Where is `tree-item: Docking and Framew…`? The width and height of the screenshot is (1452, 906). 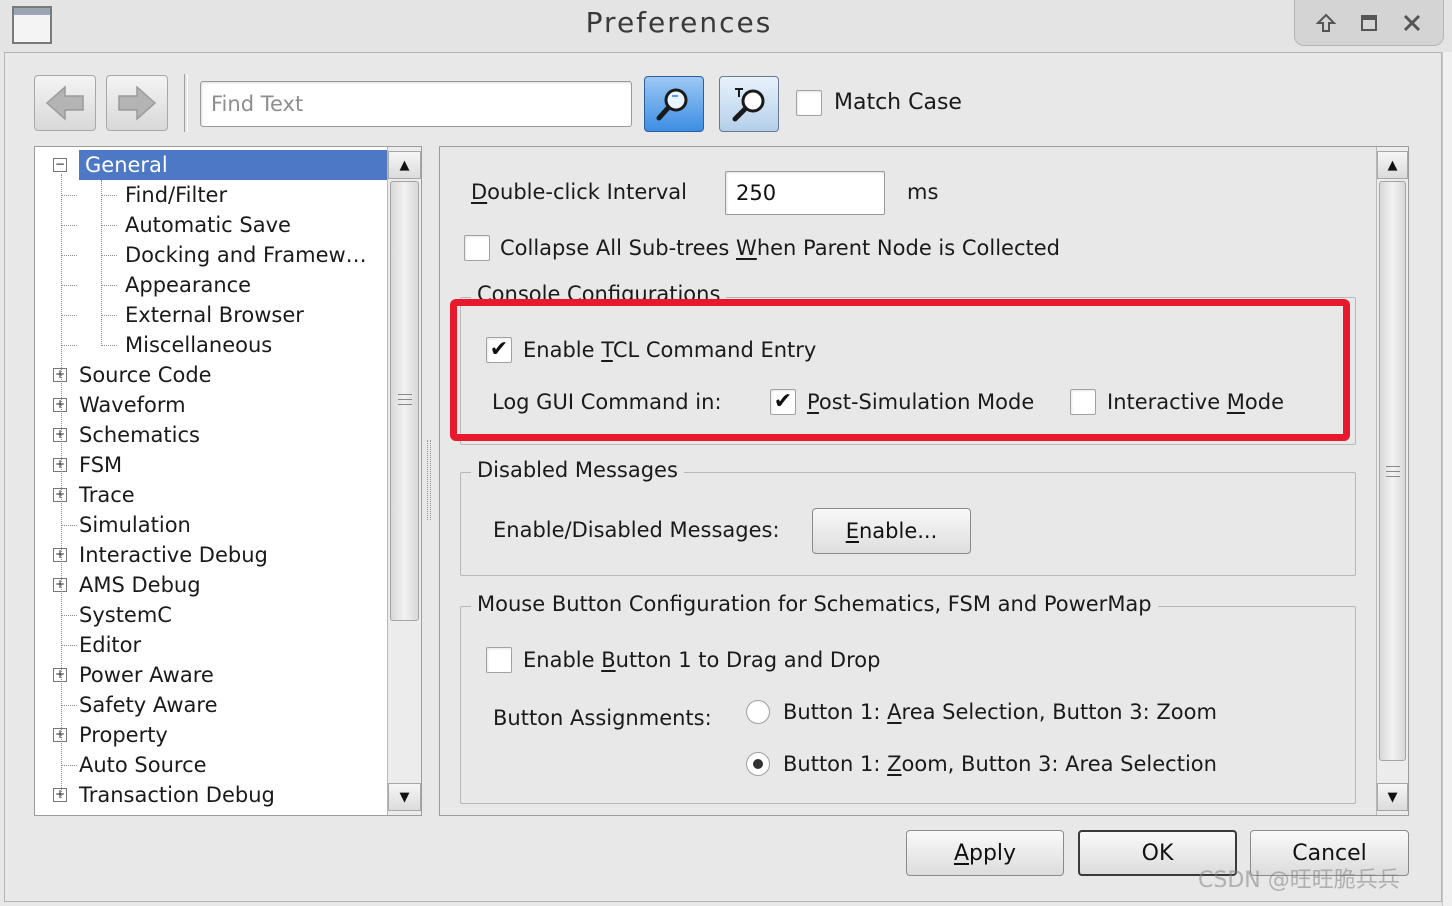
tree-item: Docking and Framew… is located at coordinates (246, 255).